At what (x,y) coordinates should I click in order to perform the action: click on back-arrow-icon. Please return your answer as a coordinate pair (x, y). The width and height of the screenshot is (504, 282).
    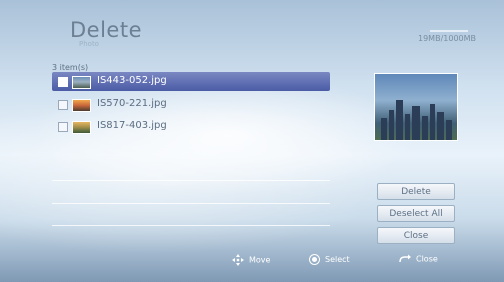
    Looking at the image, I should click on (405, 258).